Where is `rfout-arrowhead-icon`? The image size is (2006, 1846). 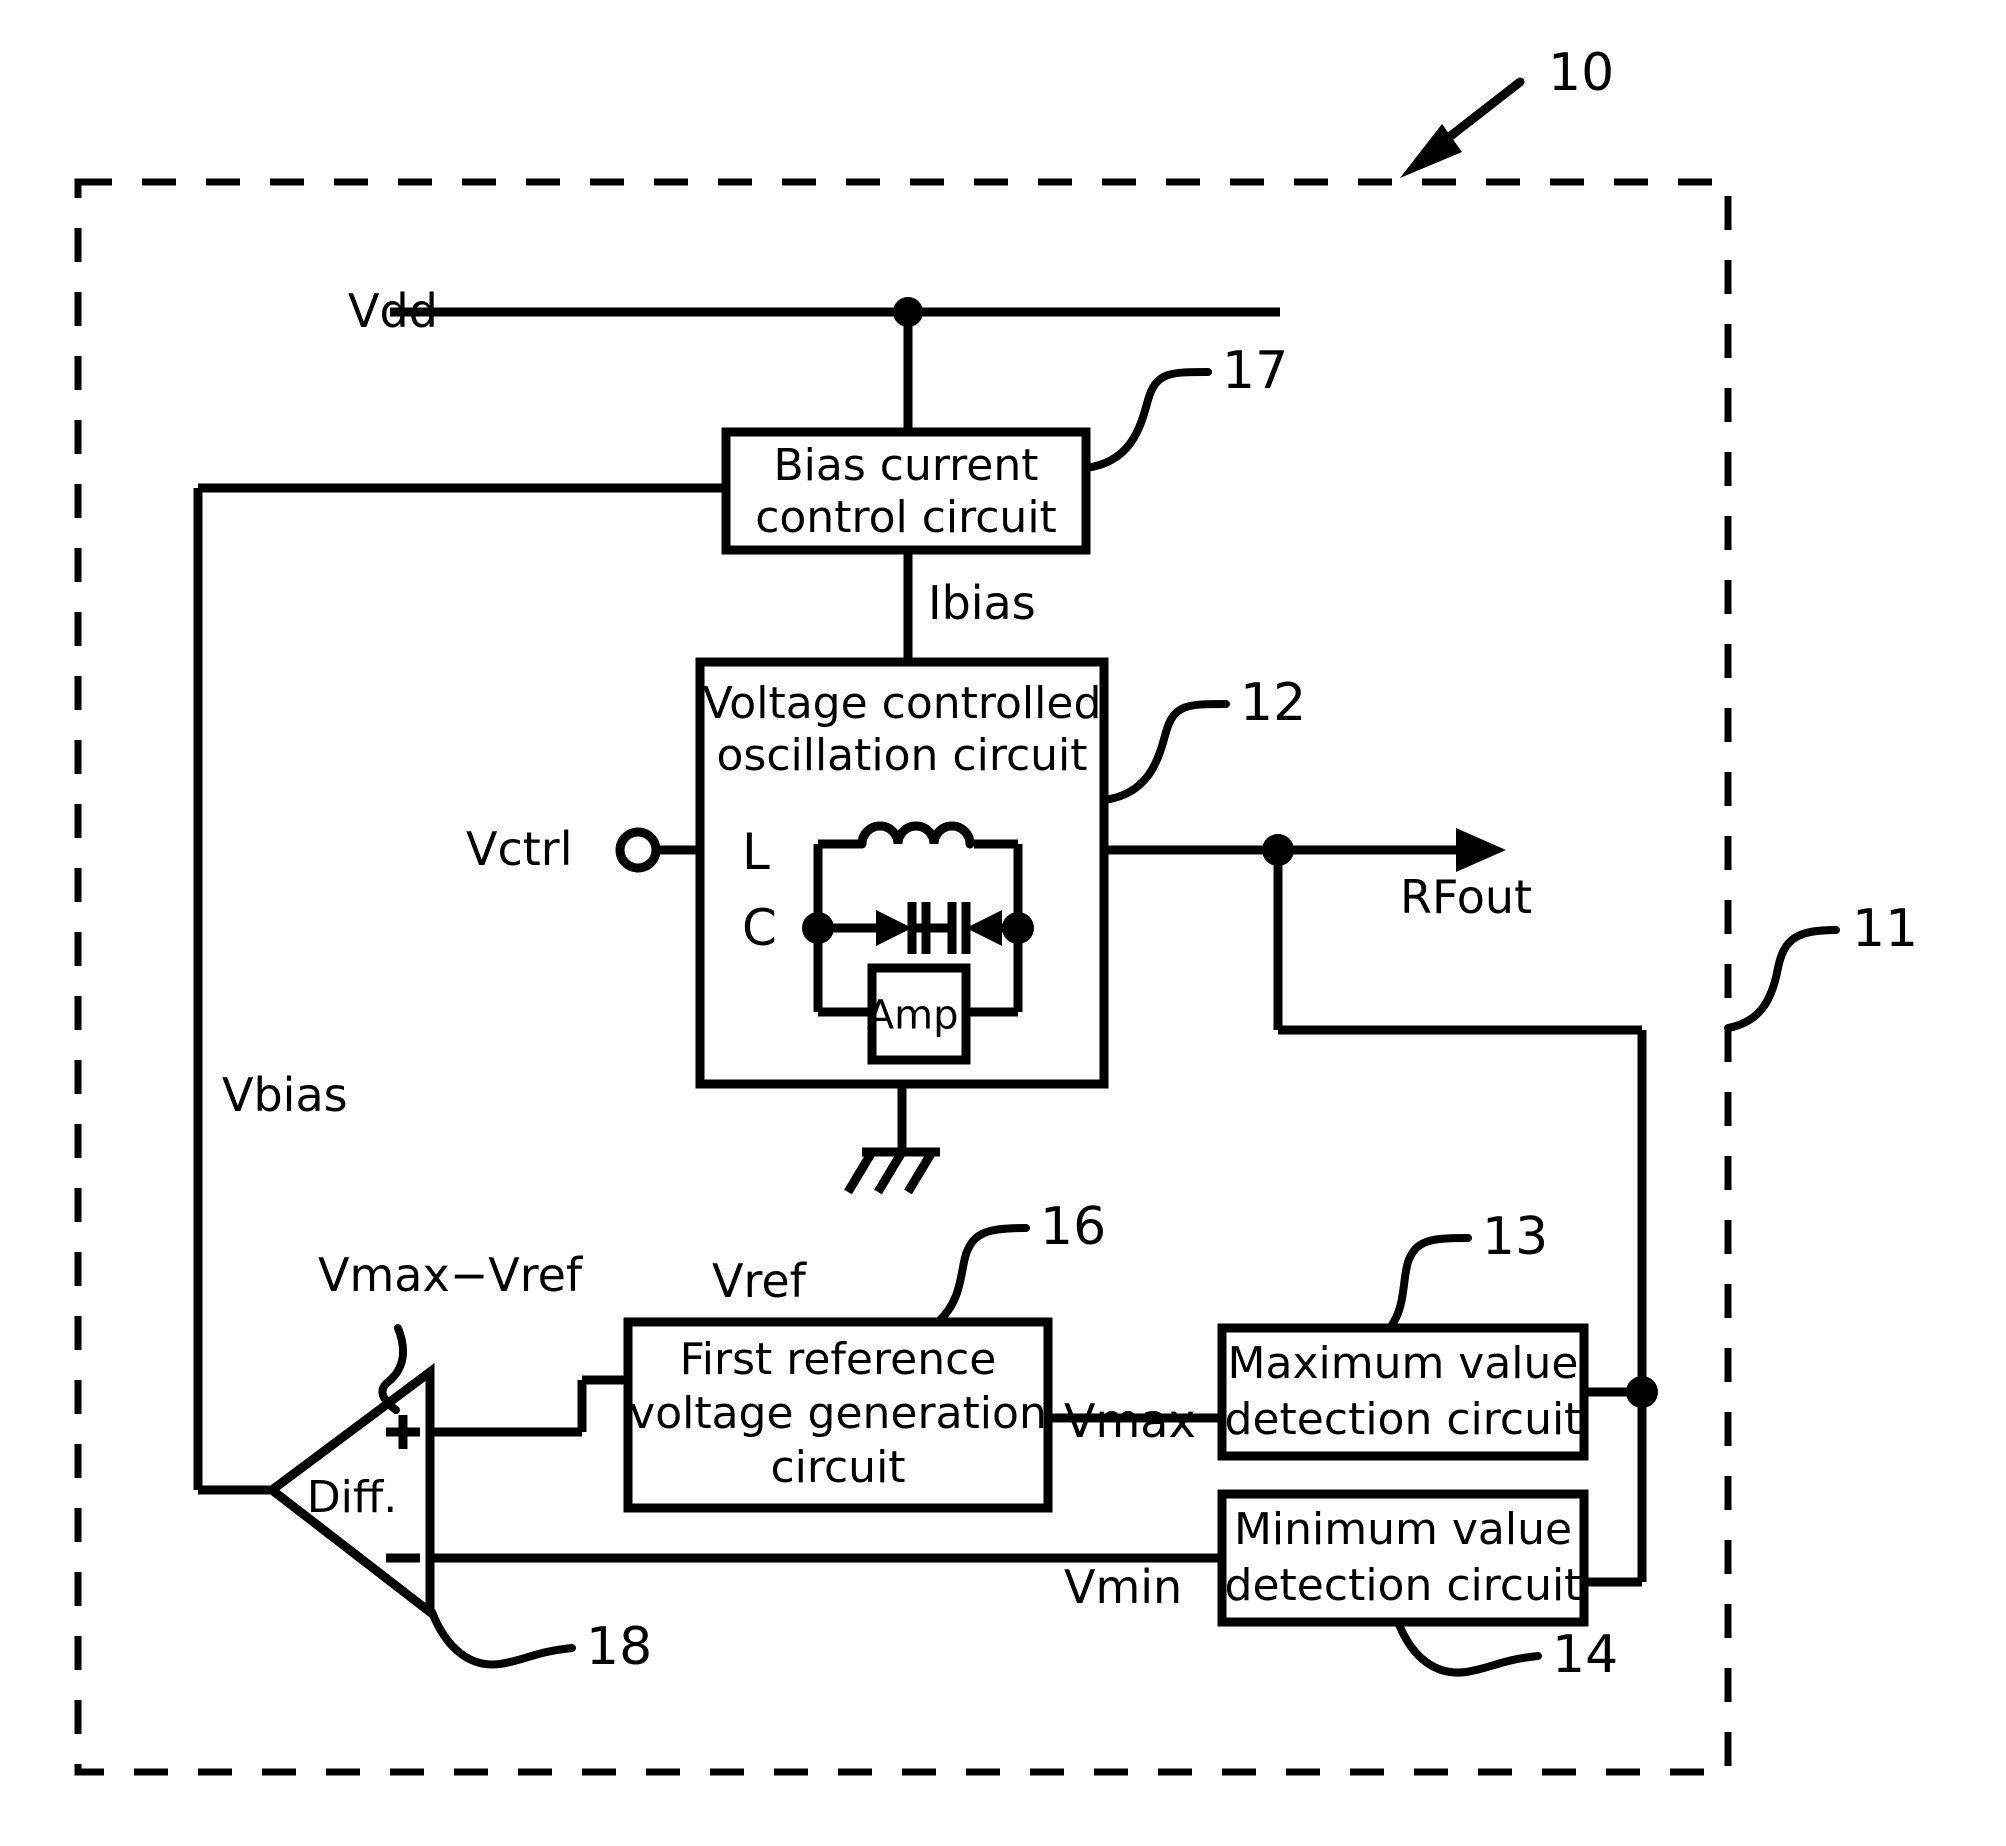 rfout-arrowhead-icon is located at coordinates (1481, 850).